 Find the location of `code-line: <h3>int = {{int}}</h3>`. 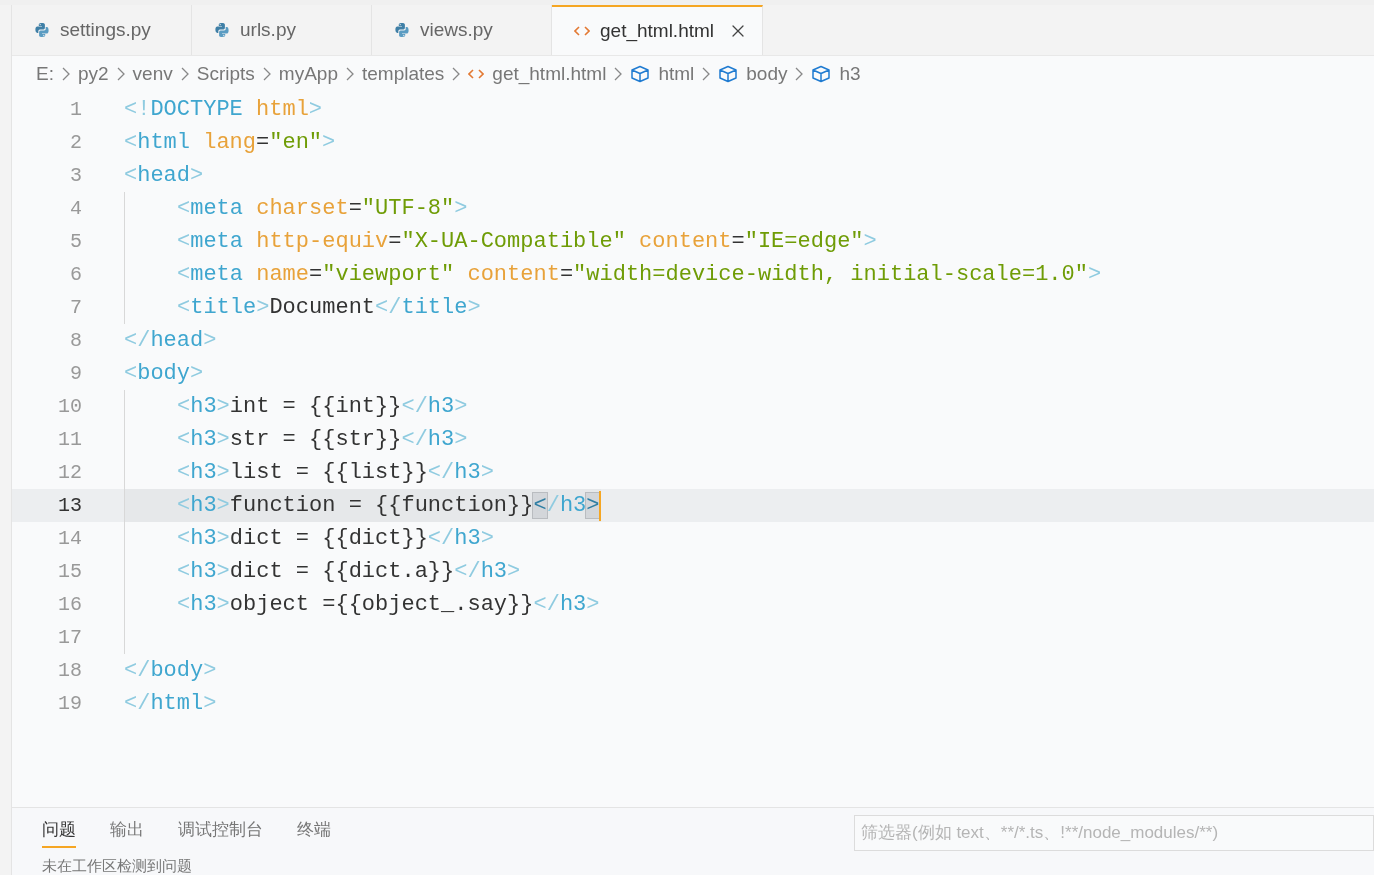

code-line: <h3>int = {{int}}</h3> is located at coordinates (322, 407).